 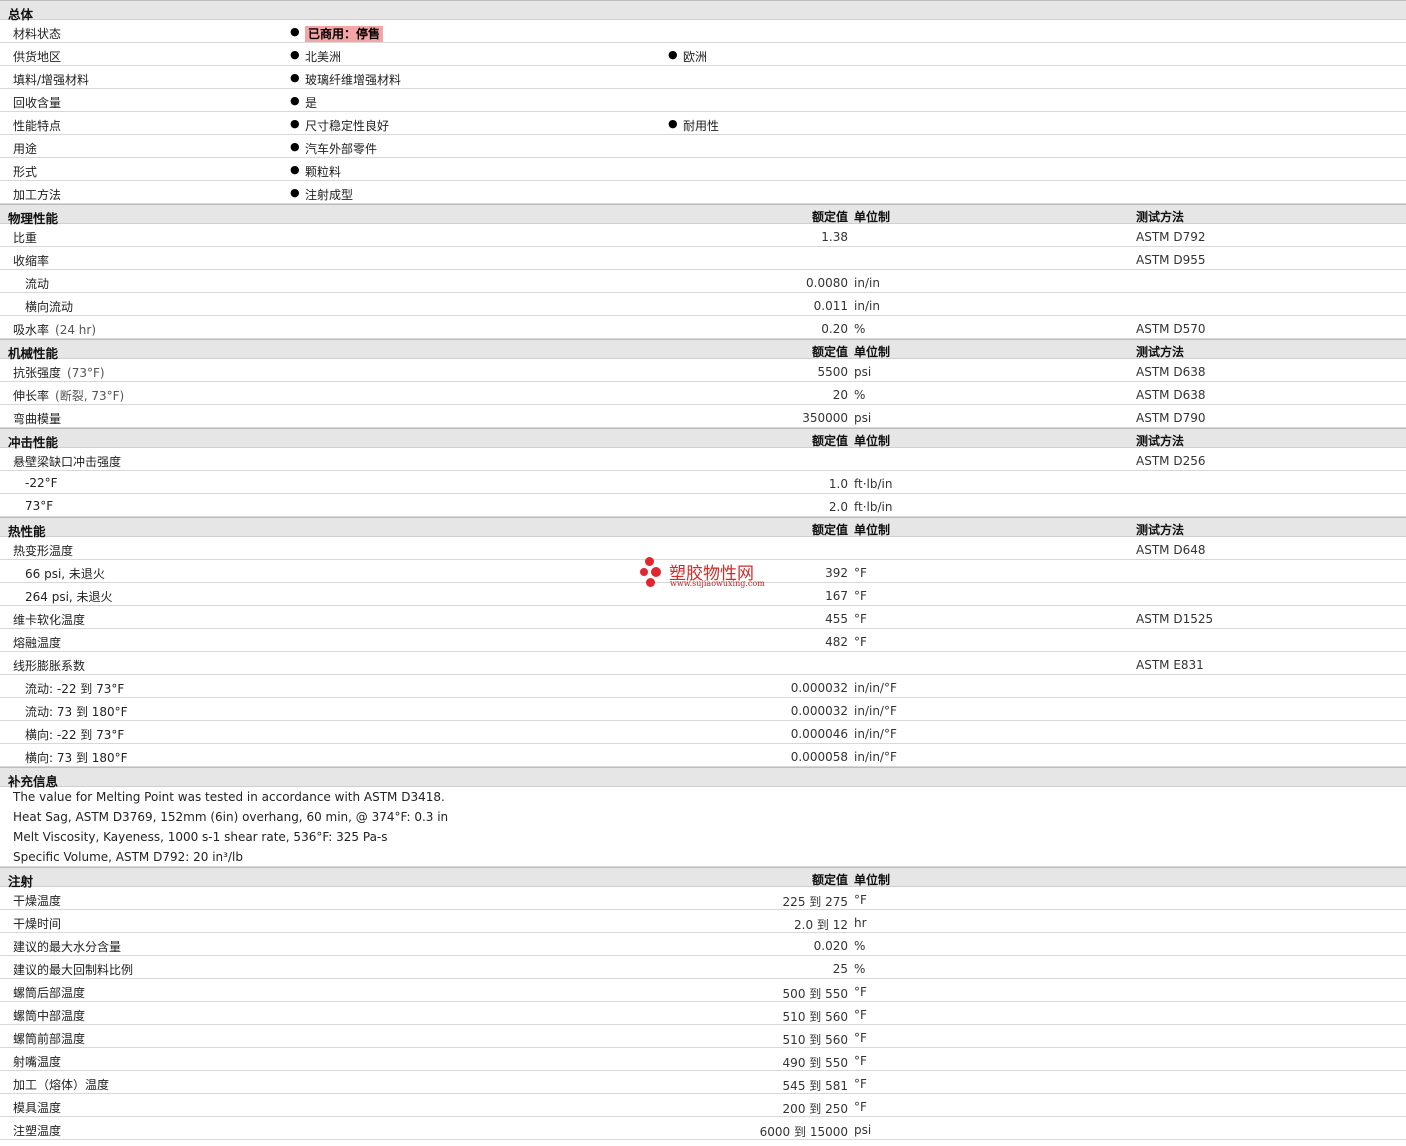 What do you see at coordinates (1171, 461) in the screenshot?
I see `test-method: ASTM D256` at bounding box center [1171, 461].